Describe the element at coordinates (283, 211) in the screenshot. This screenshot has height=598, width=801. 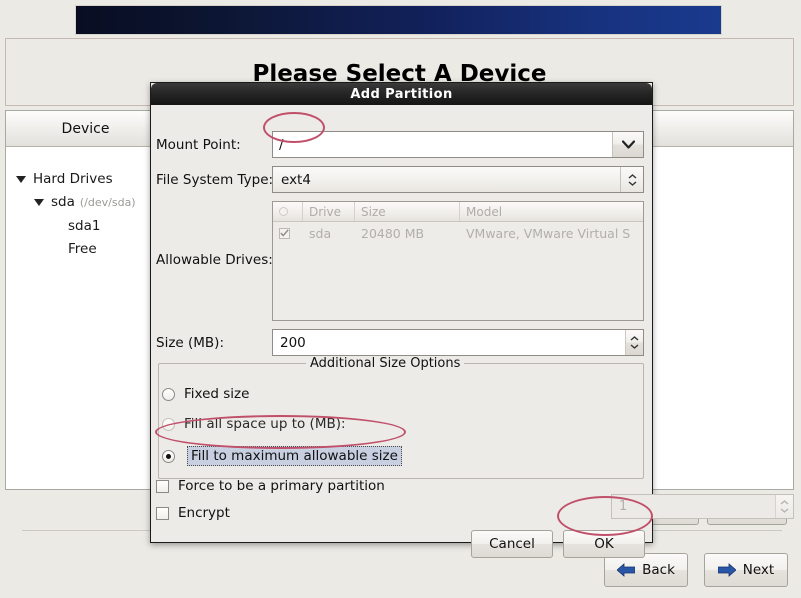
I see `select-all-circle-icon` at that location.